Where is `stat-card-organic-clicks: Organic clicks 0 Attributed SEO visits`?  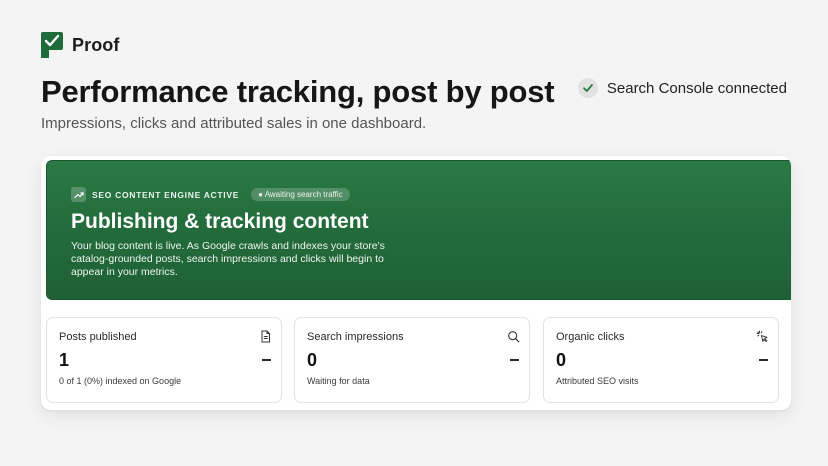
stat-card-organic-clicks: Organic clicks 0 Attributed SEO visits is located at coordinates (661, 360).